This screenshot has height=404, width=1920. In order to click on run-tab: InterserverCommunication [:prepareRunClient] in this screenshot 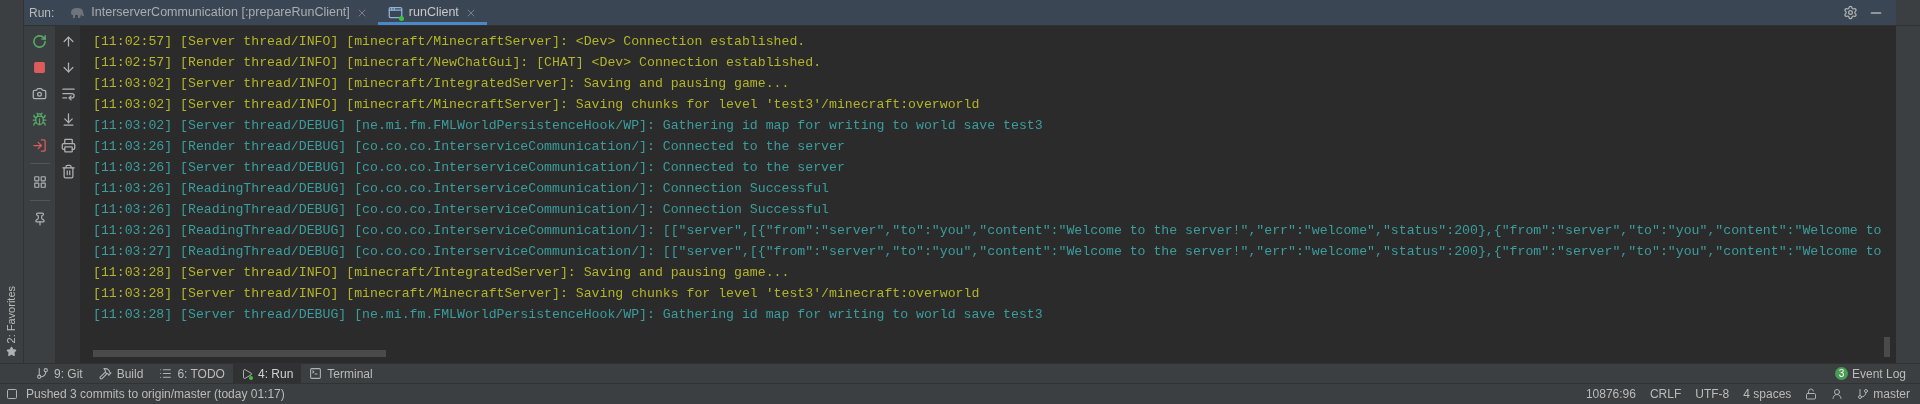, I will do `click(218, 12)`.